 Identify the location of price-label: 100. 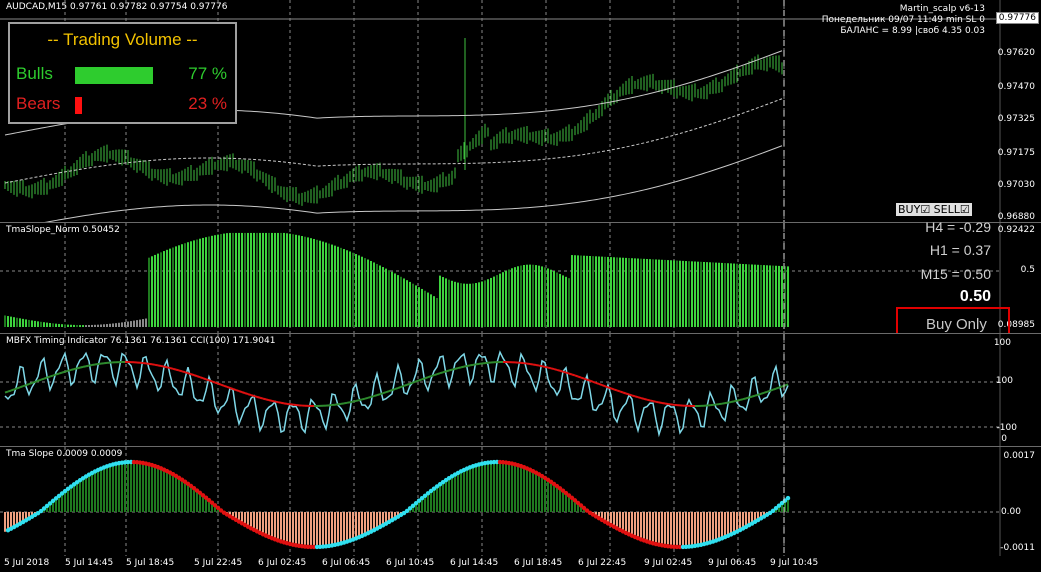
(1002, 343).